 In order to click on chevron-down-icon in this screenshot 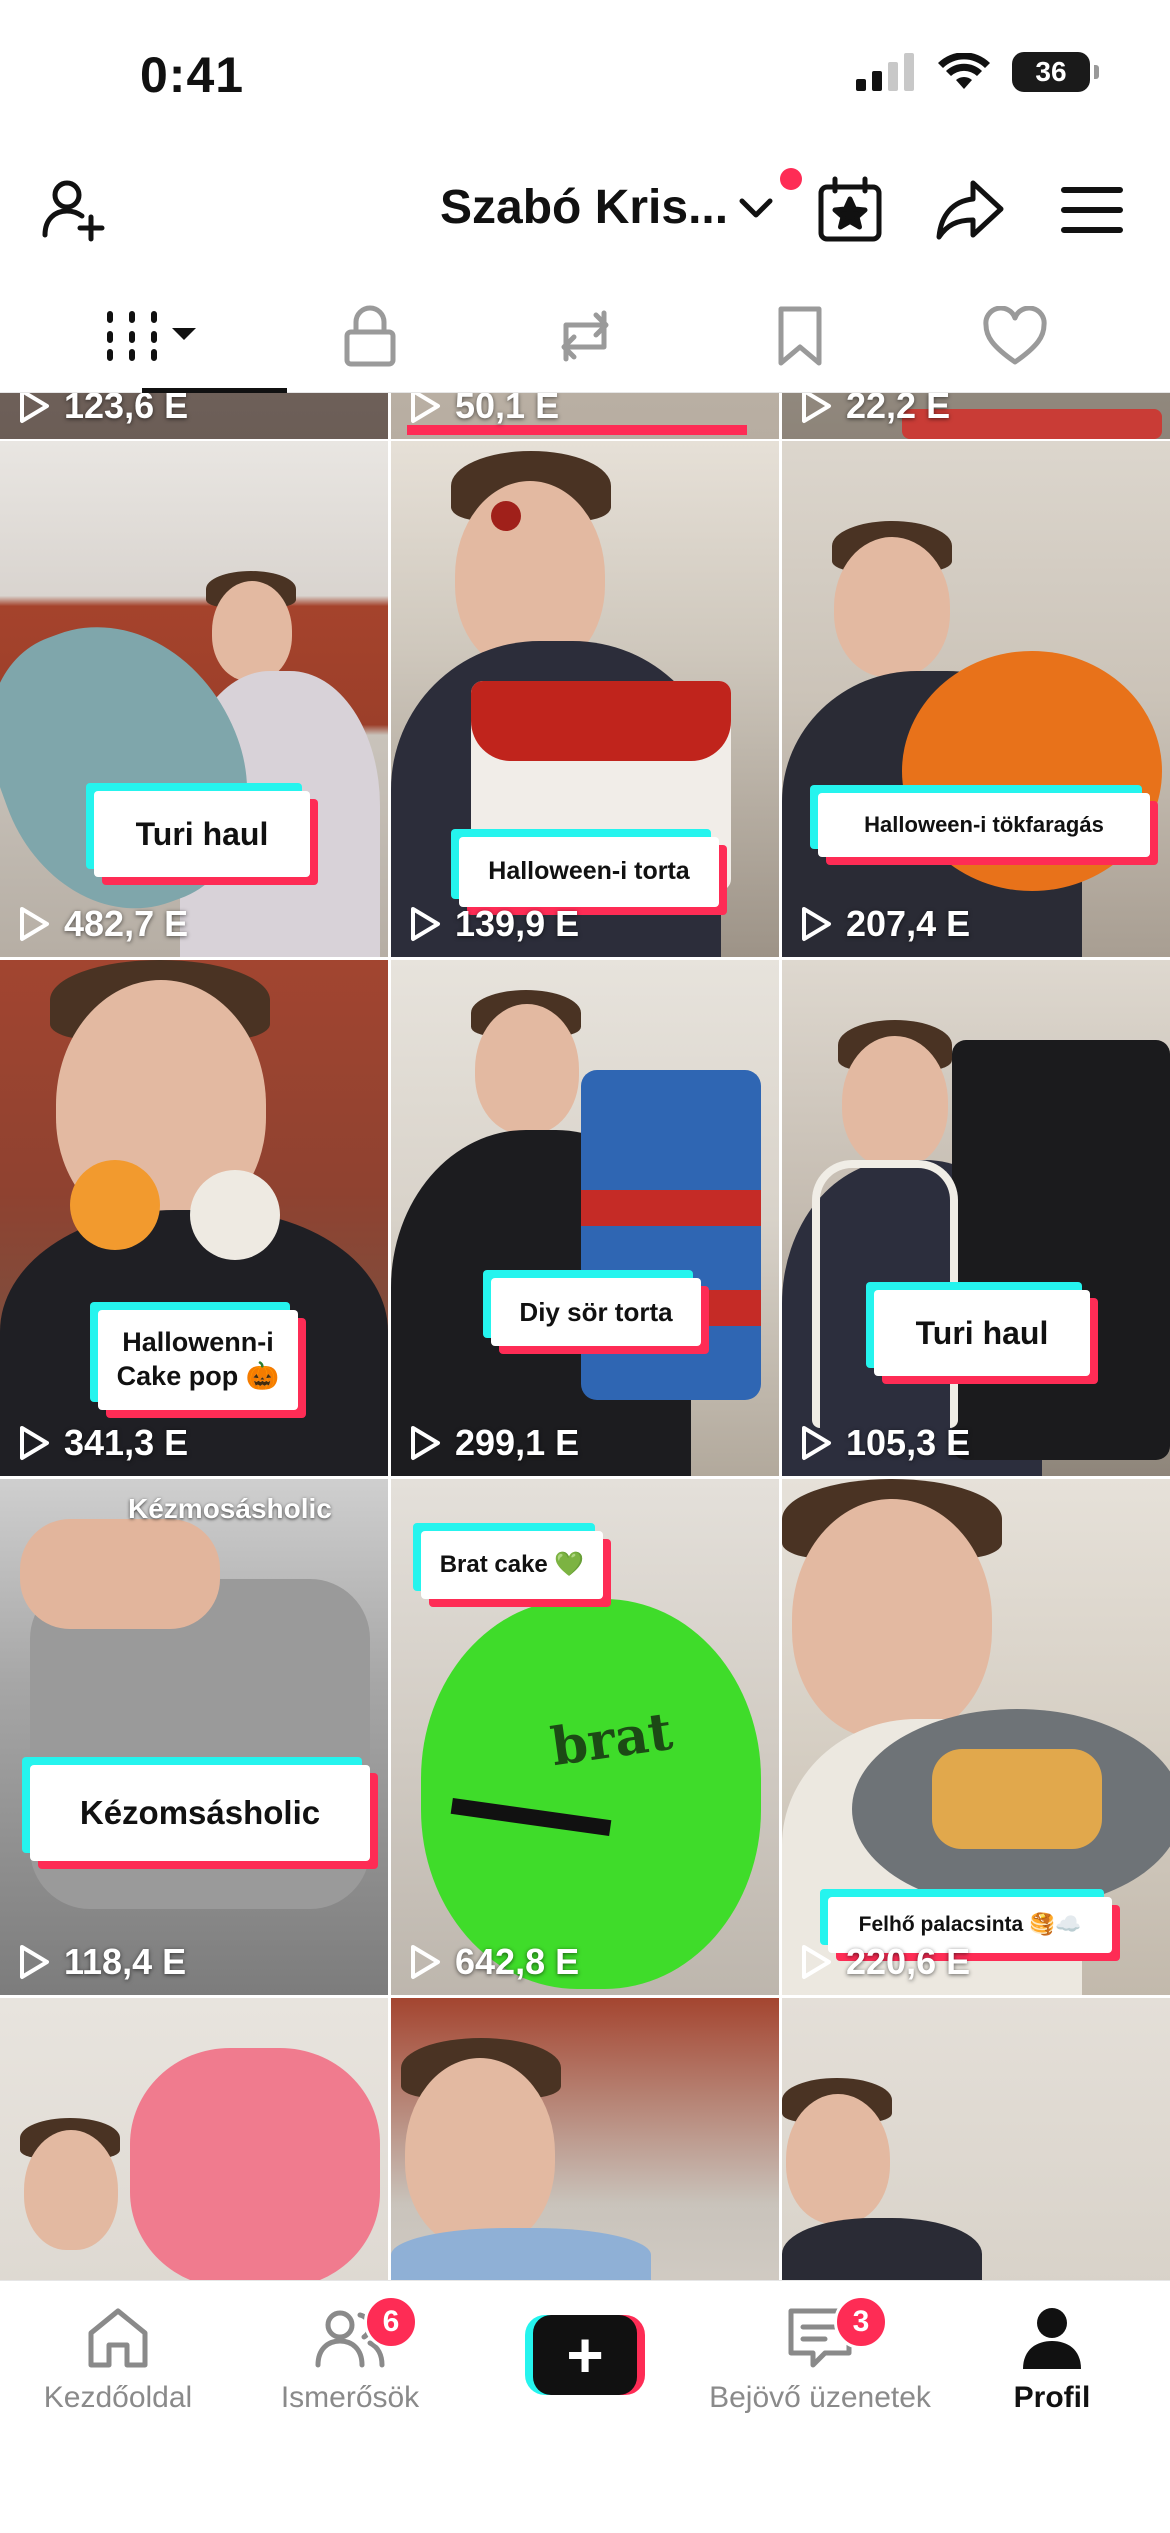, I will do `click(756, 207)`.